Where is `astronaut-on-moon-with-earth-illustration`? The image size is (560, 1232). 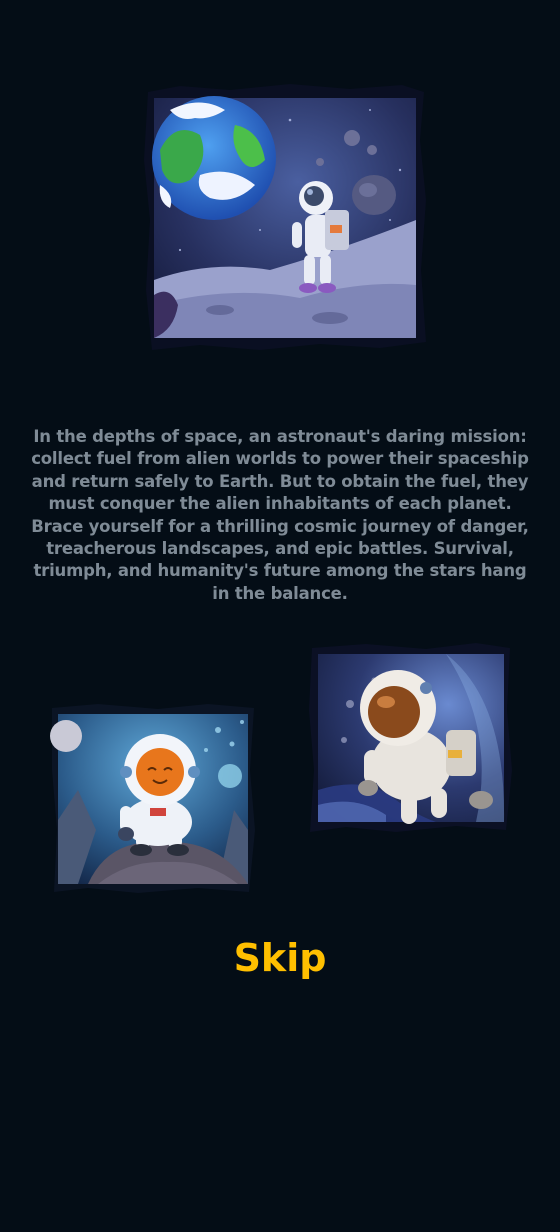 astronaut-on-moon-with-earth-illustration is located at coordinates (285, 217).